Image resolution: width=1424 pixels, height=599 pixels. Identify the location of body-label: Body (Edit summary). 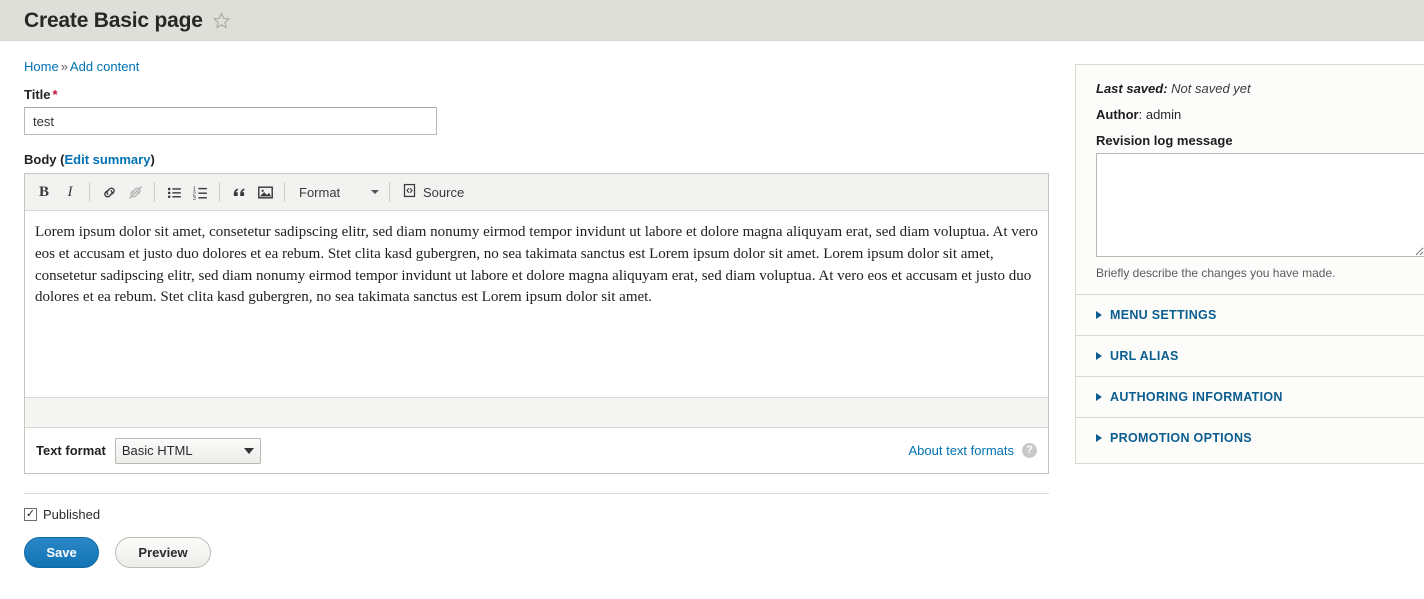
(537, 159).